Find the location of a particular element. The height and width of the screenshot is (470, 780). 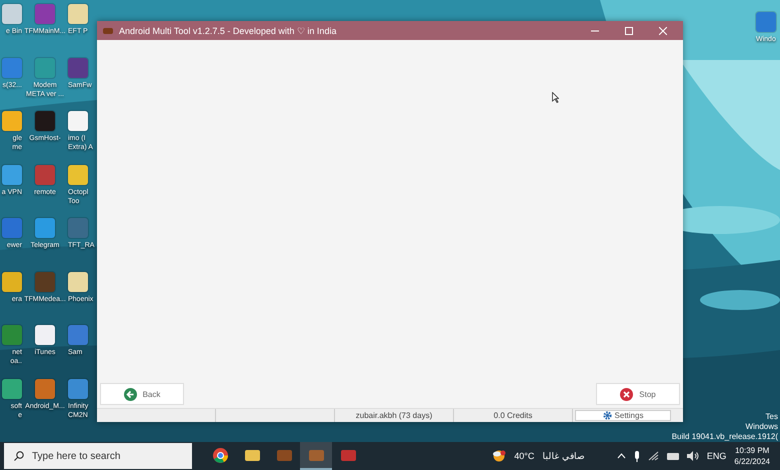

search-field: Type here to search is located at coordinates (98, 456).